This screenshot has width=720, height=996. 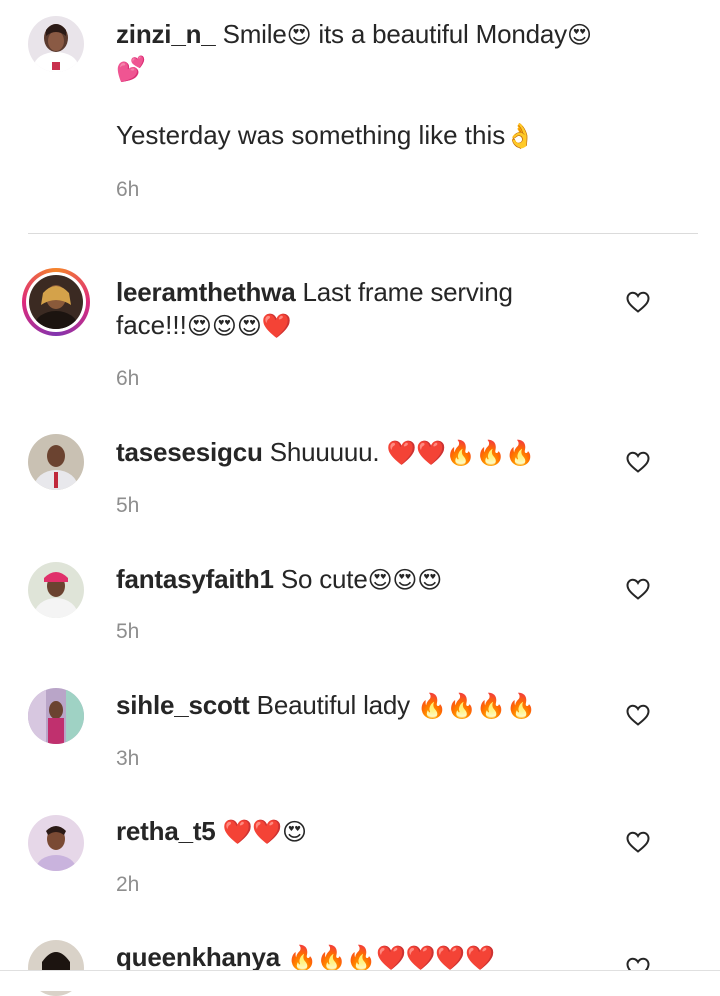 What do you see at coordinates (128, 378) in the screenshot?
I see `comment-time: 6h` at bounding box center [128, 378].